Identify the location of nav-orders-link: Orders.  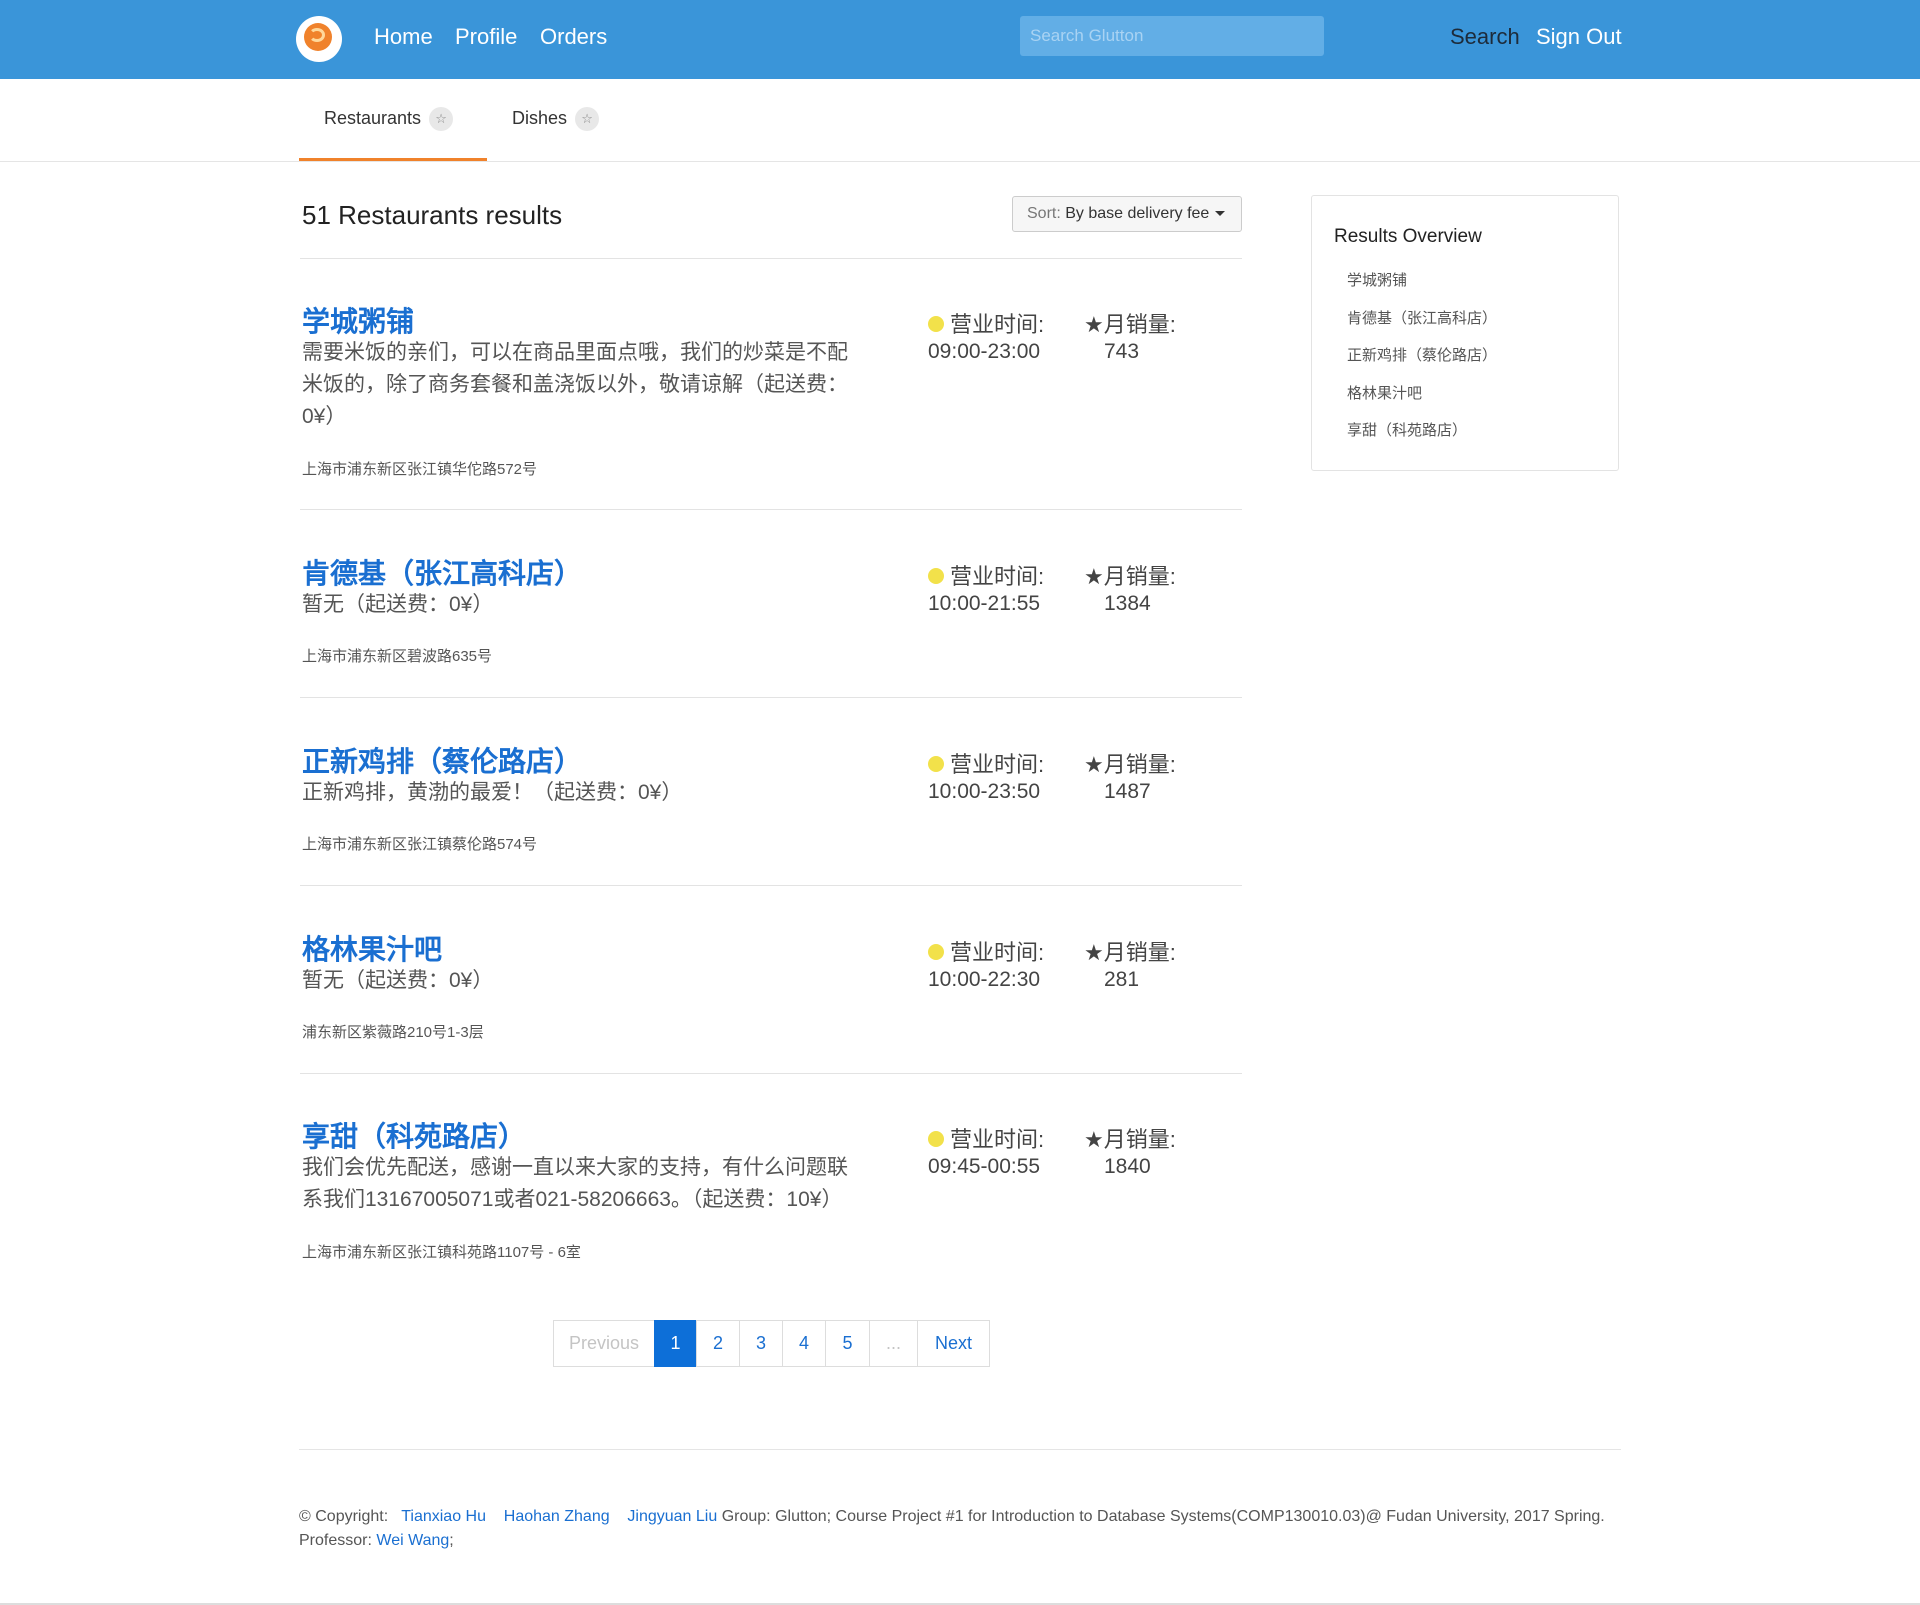
(573, 37).